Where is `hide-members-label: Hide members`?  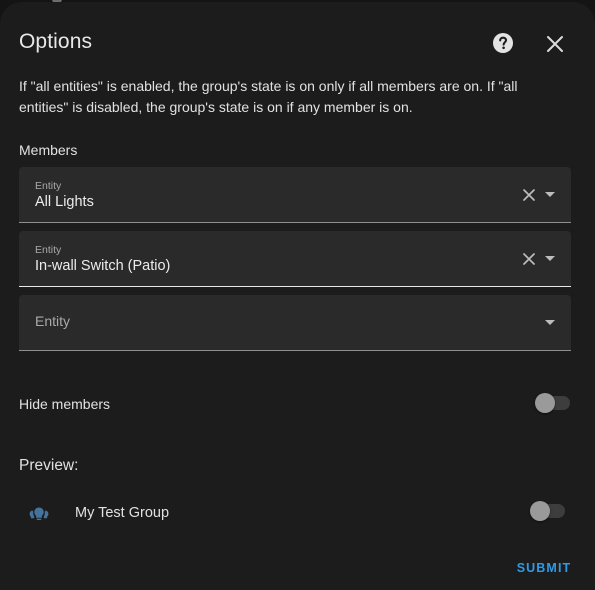
hide-members-label: Hide members is located at coordinates (65, 404).